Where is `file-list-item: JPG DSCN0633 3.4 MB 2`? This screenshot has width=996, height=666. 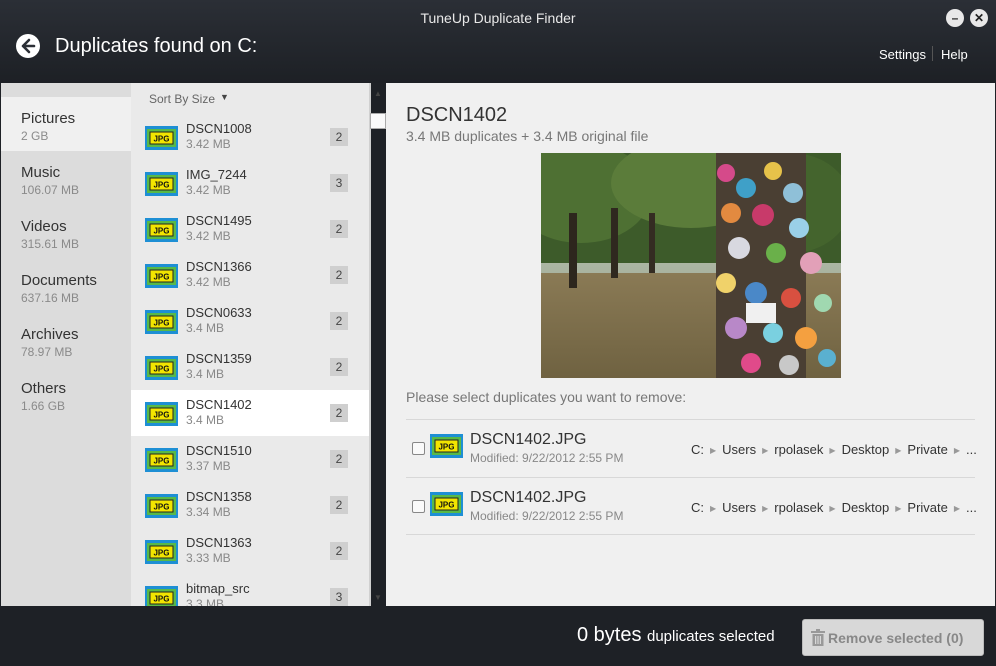 file-list-item: JPG DSCN0633 3.4 MB 2 is located at coordinates (250, 321).